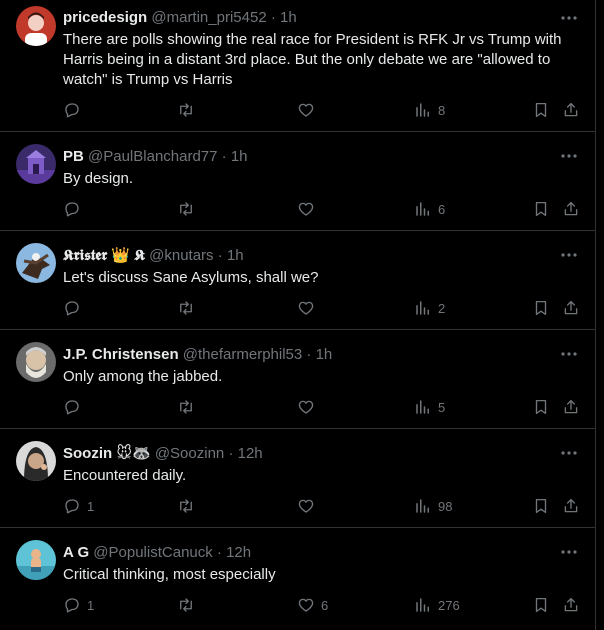  Describe the element at coordinates (152, 156) in the screenshot. I see `handle: @PaulBlanchard77` at that location.